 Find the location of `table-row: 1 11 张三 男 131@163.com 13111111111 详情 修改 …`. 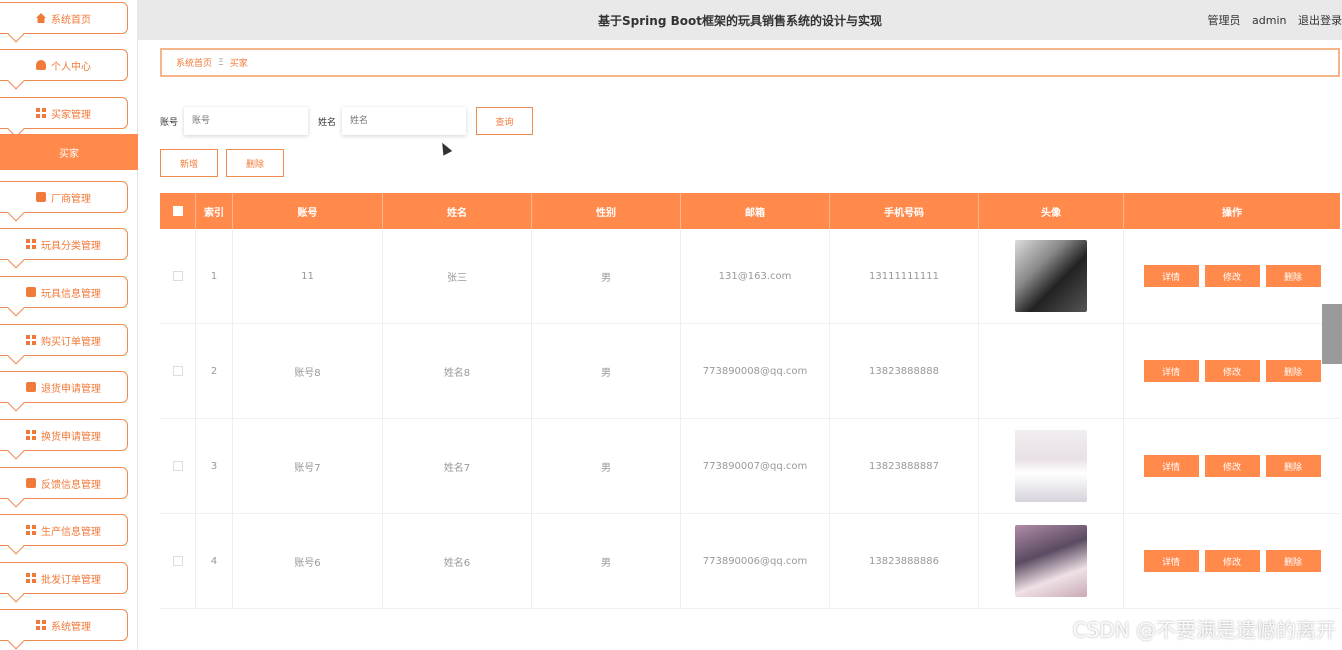

table-row: 1 11 张三 男 131@163.com 13111111111 详情 修改 … is located at coordinates (750, 276).